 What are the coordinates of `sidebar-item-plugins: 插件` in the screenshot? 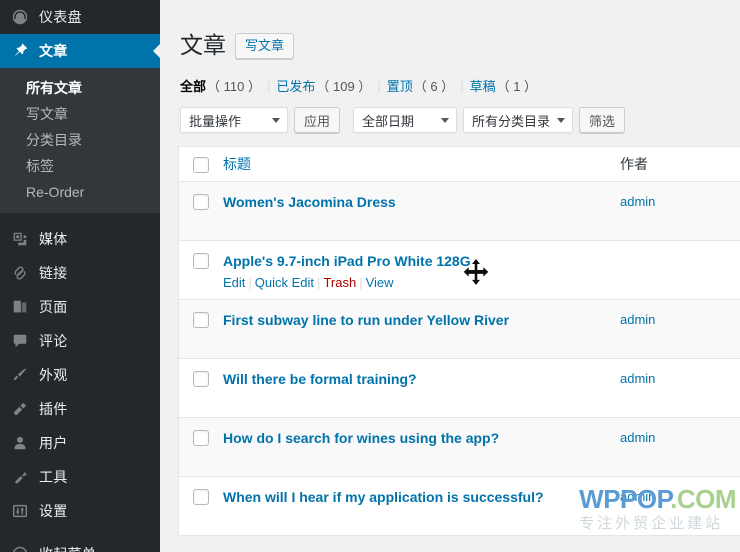 It's located at (80, 409).